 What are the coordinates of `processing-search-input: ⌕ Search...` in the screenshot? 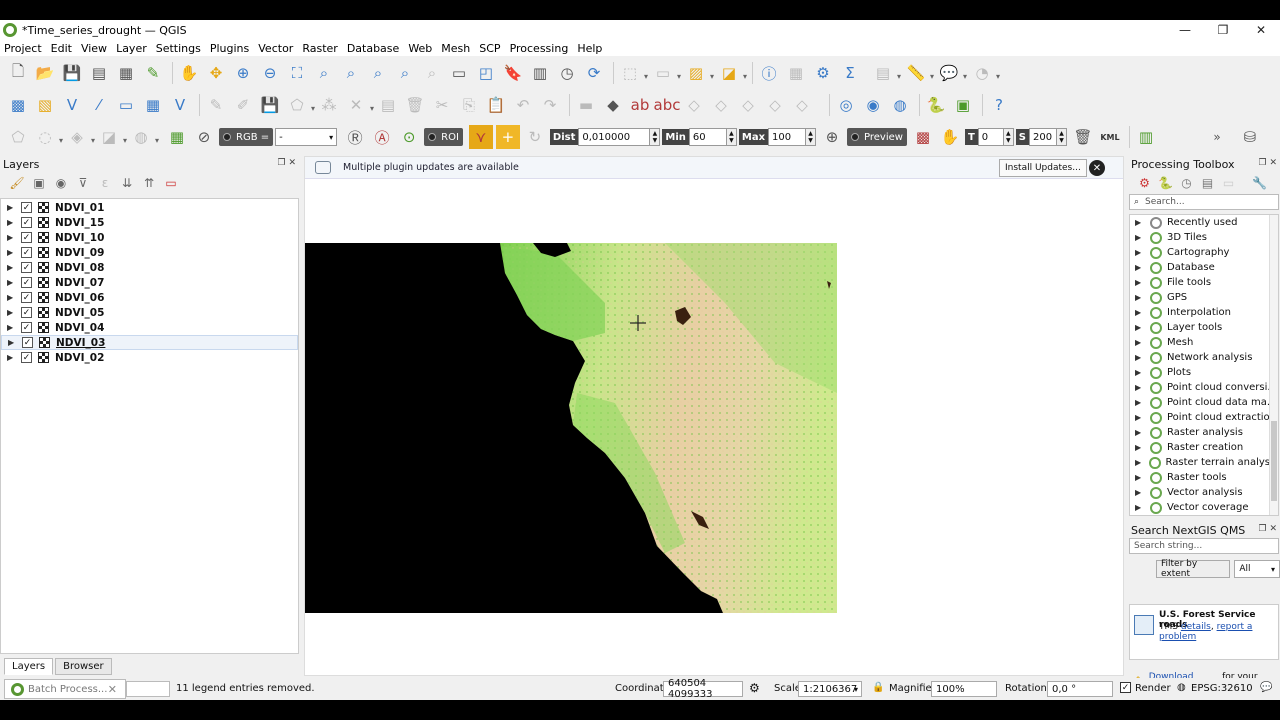 It's located at (1204, 202).